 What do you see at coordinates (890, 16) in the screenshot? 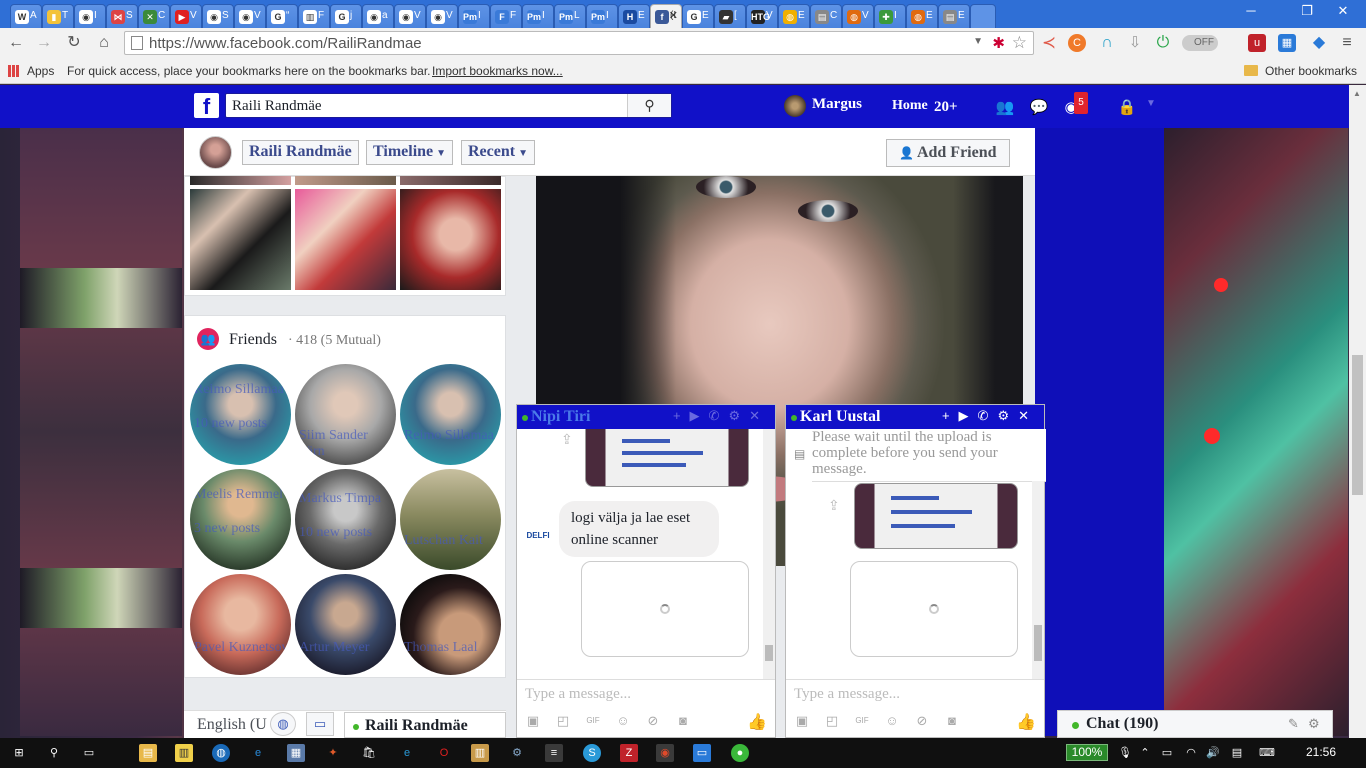
I see `browser-tab: ✚ I` at bounding box center [890, 16].